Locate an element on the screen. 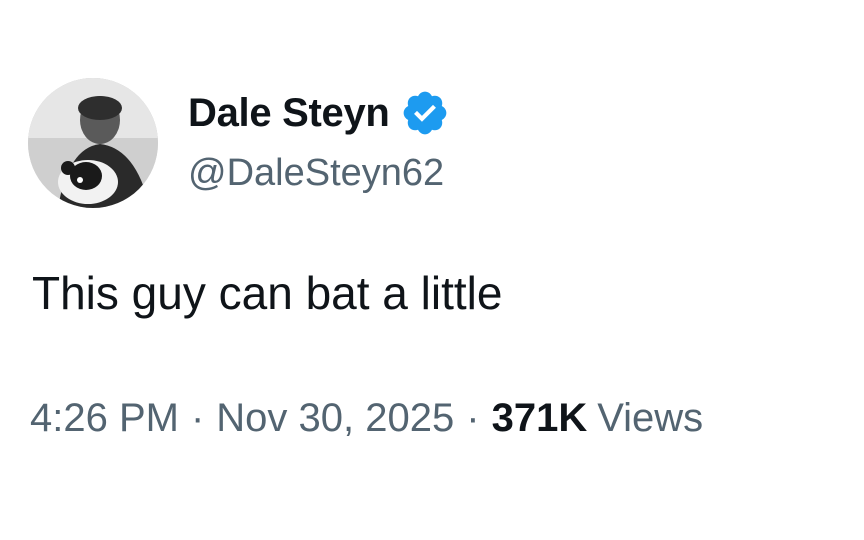 This screenshot has height=540, width=864. avatar-photo is located at coordinates (93, 143).